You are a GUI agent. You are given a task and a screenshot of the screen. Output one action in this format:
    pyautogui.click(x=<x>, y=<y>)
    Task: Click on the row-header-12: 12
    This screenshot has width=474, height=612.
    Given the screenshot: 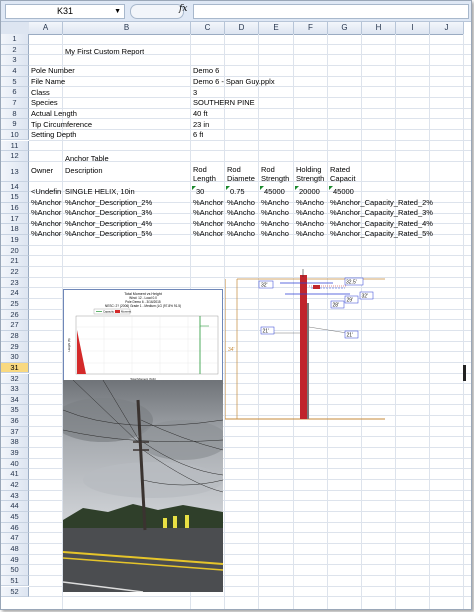 What is the action you would take?
    pyautogui.click(x=15, y=156)
    